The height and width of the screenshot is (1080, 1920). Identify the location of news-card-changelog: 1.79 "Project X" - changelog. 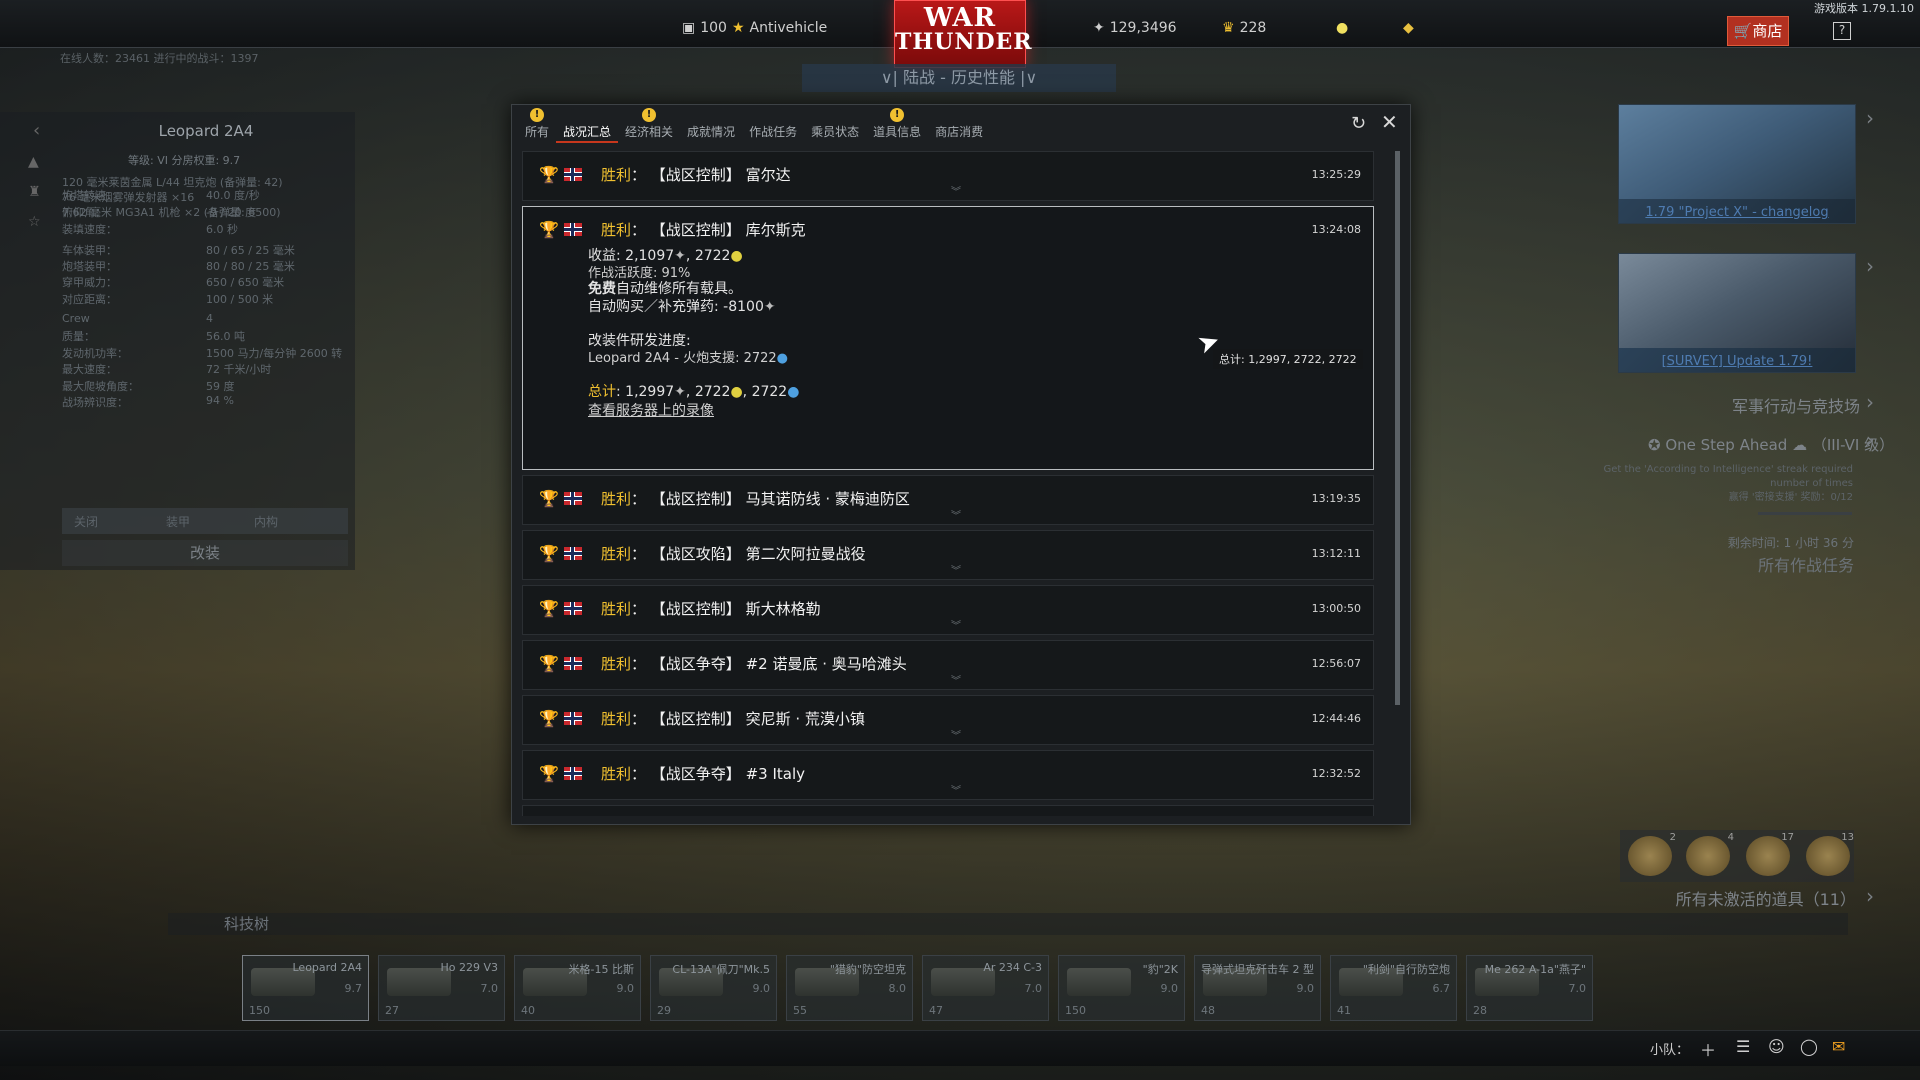
(1737, 164).